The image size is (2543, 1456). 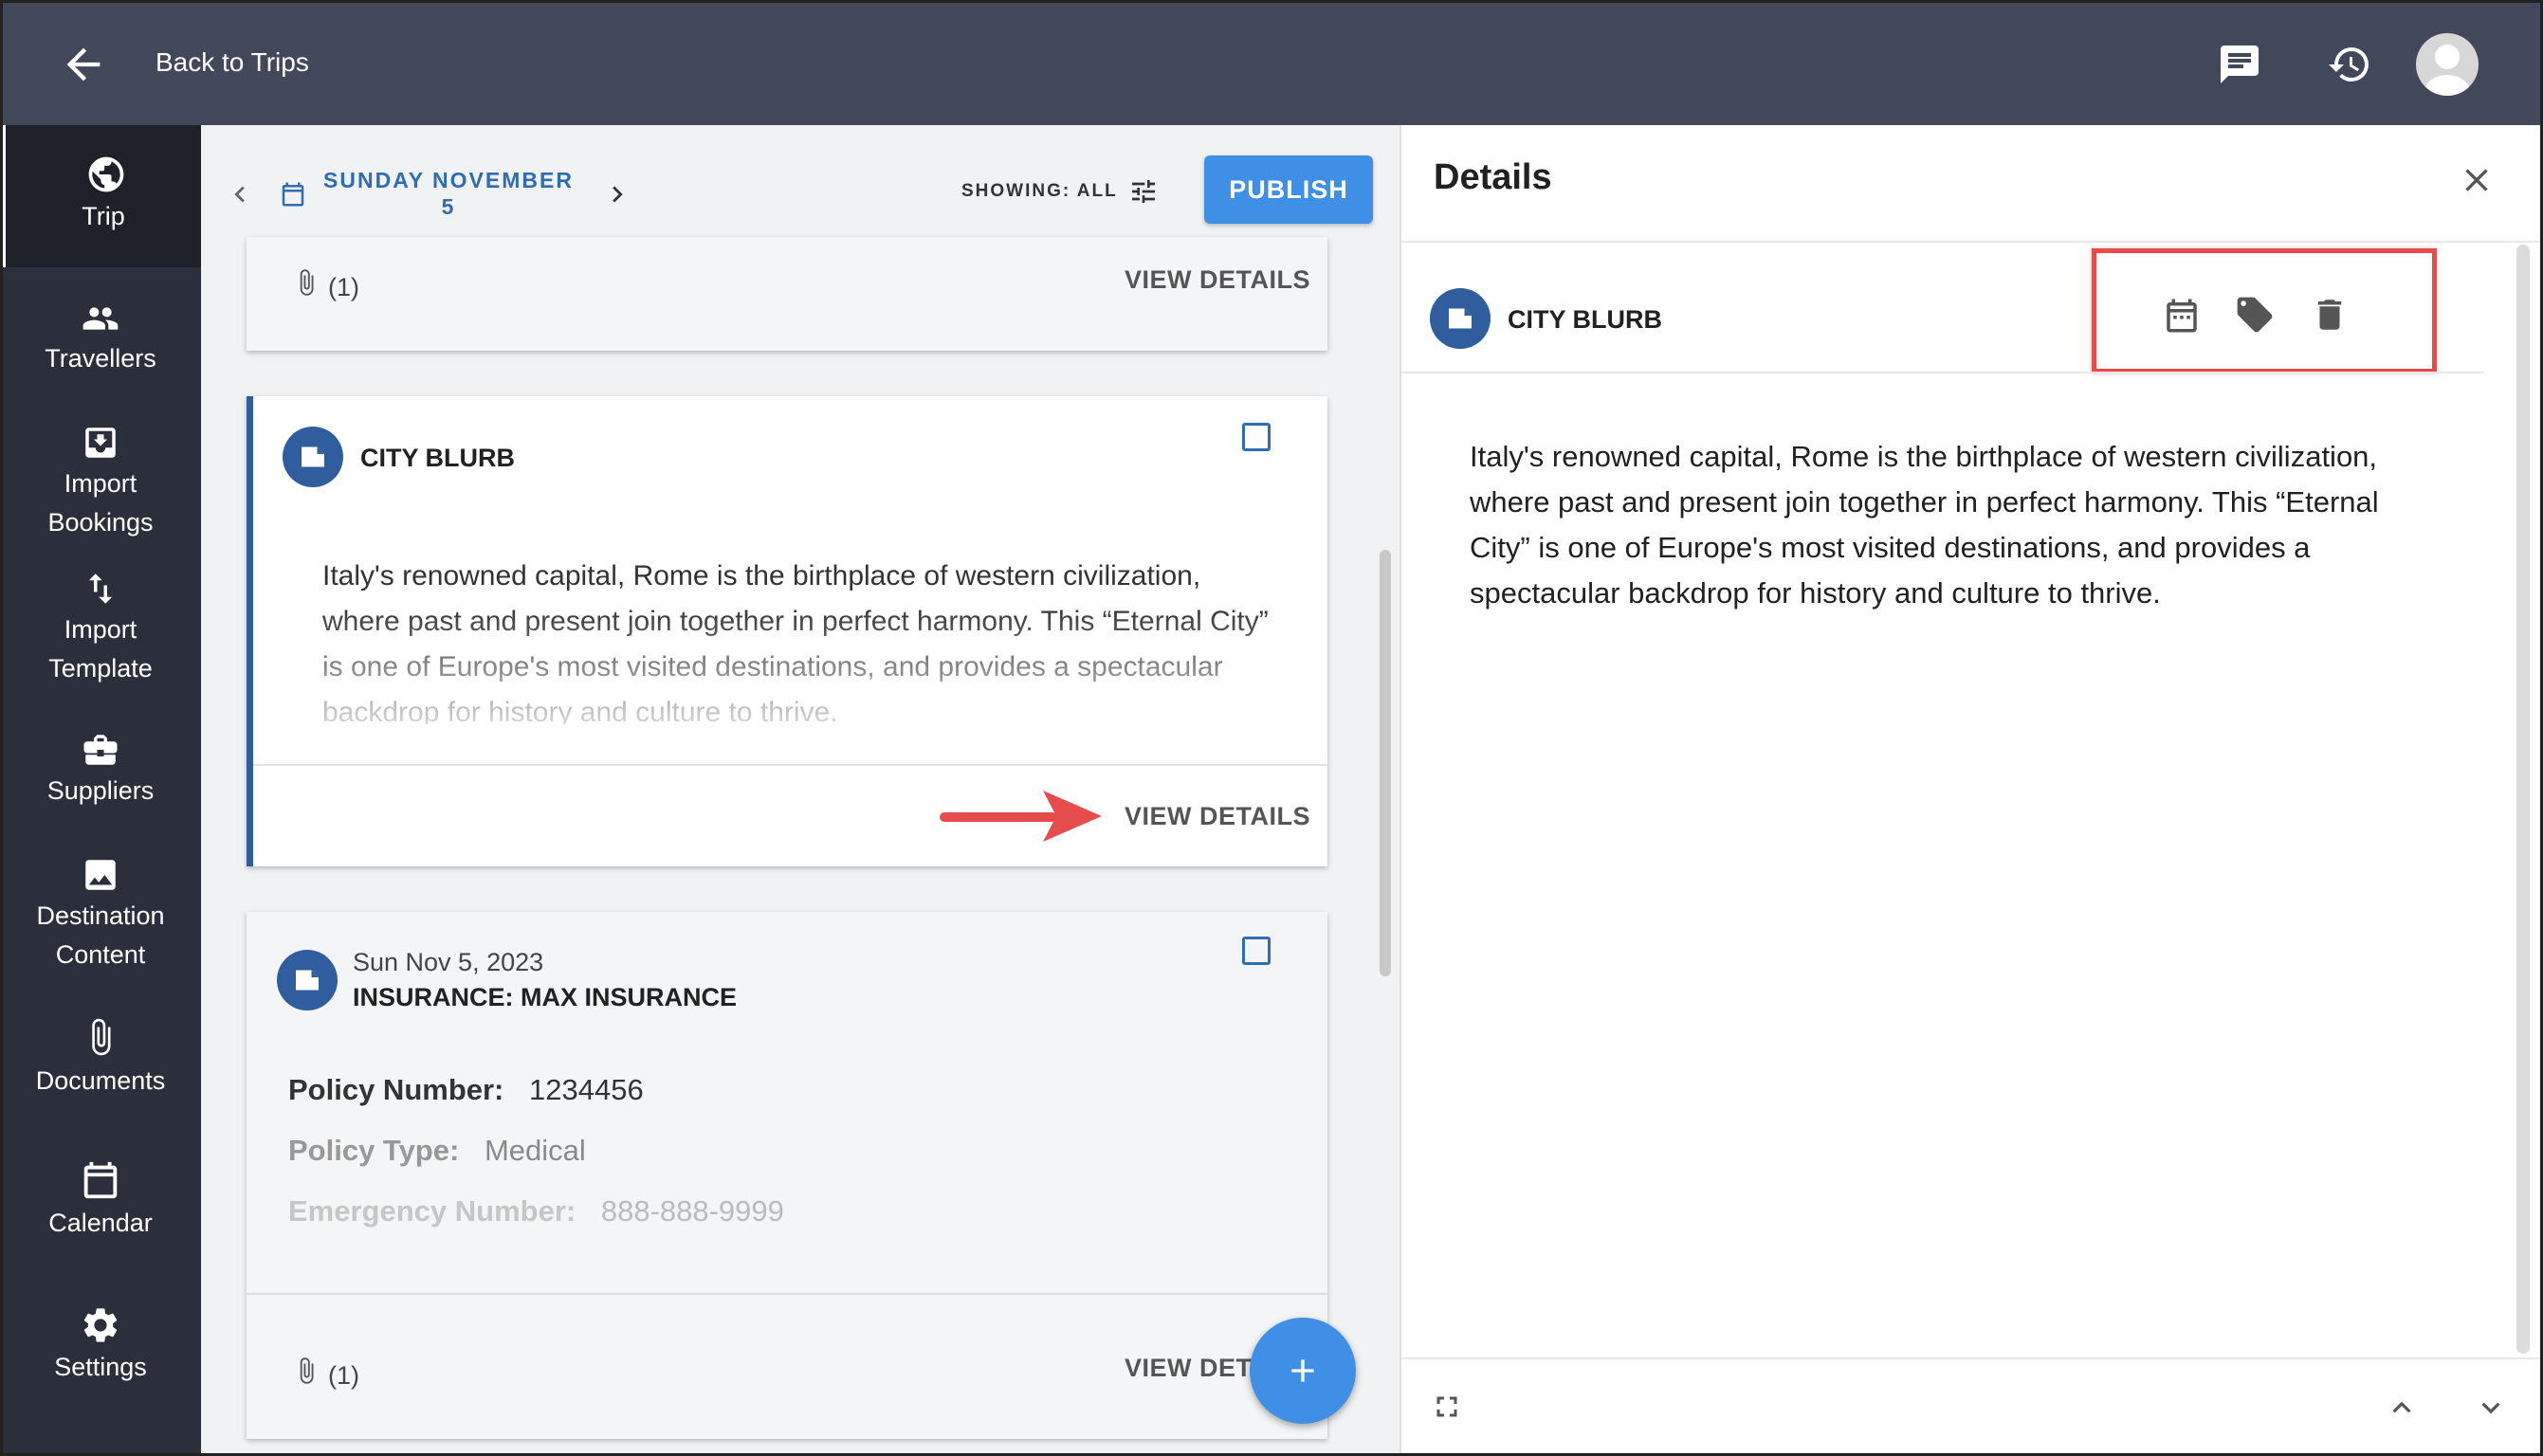 I want to click on globe-icon, so click(x=106, y=174).